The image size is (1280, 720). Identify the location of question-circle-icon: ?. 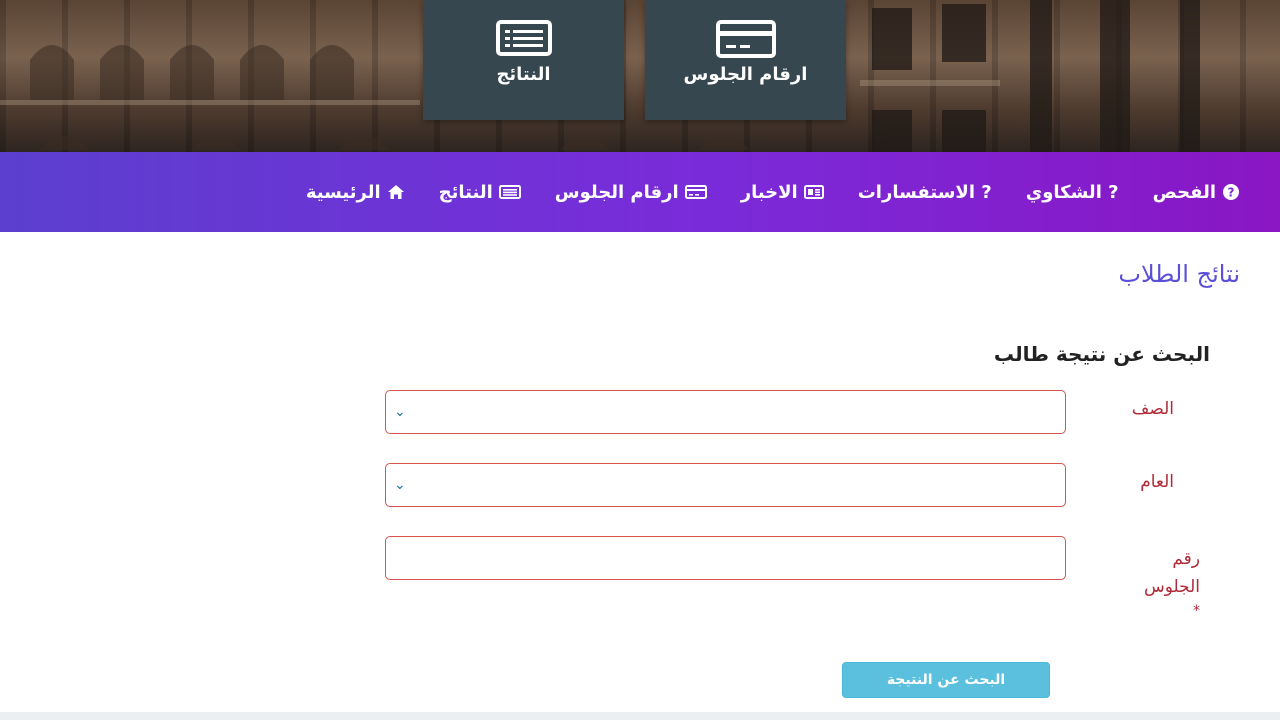
(1231, 192).